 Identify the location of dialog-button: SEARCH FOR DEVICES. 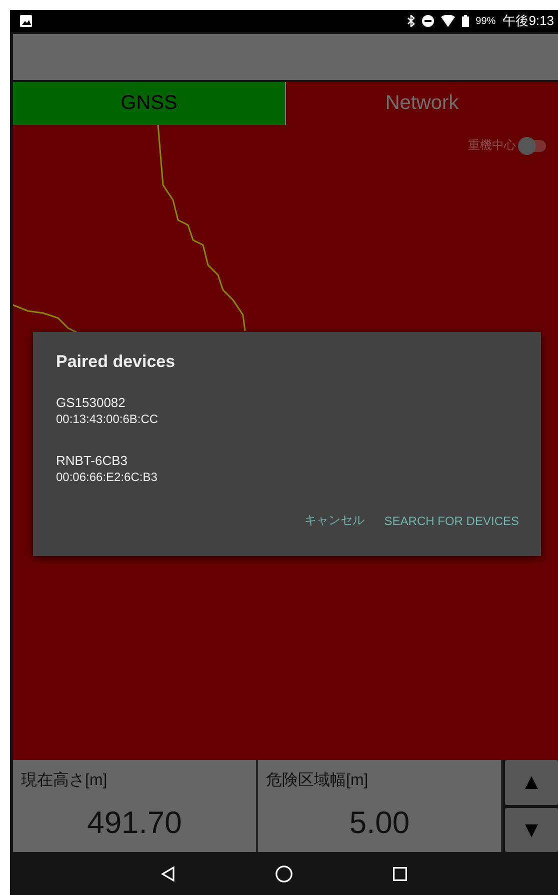
(451, 520).